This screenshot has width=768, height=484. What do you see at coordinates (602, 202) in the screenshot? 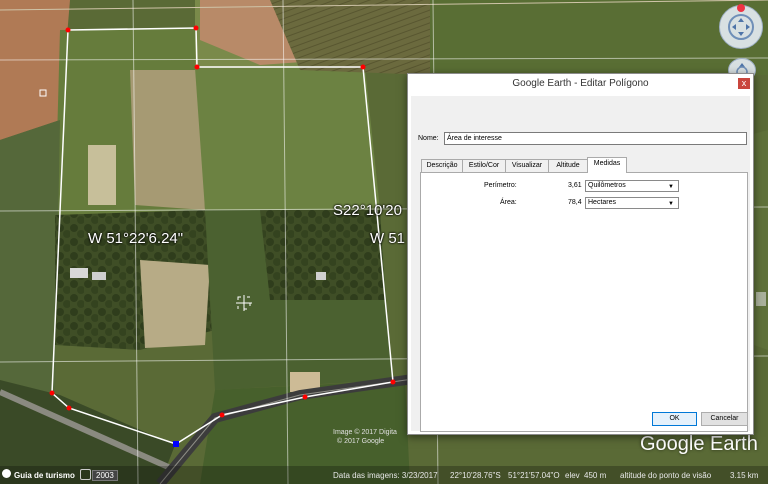
I see `area-unit-value: Hectares` at bounding box center [602, 202].